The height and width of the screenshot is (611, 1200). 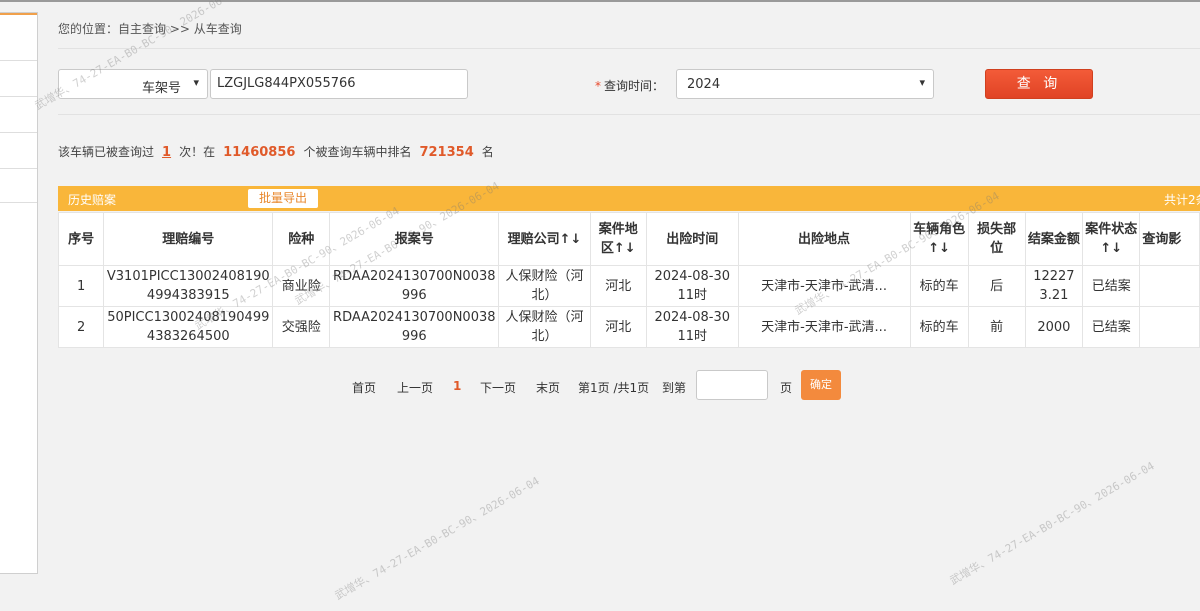 What do you see at coordinates (544, 239) in the screenshot?
I see `col-header-sortable: 理赔公司↑↓` at bounding box center [544, 239].